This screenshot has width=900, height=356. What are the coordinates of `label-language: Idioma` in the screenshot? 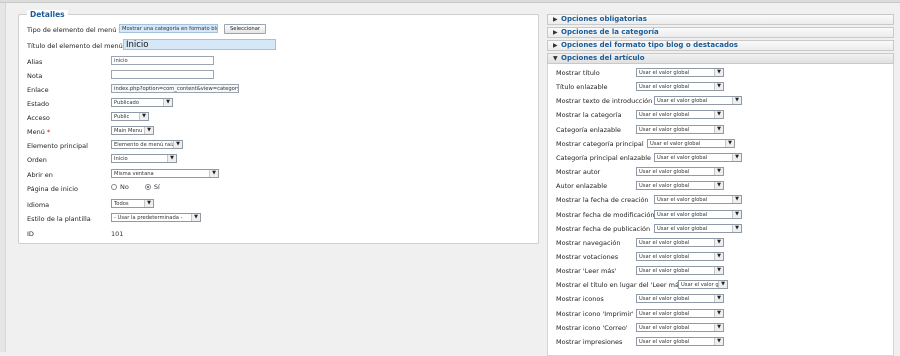 It's located at (38, 205).